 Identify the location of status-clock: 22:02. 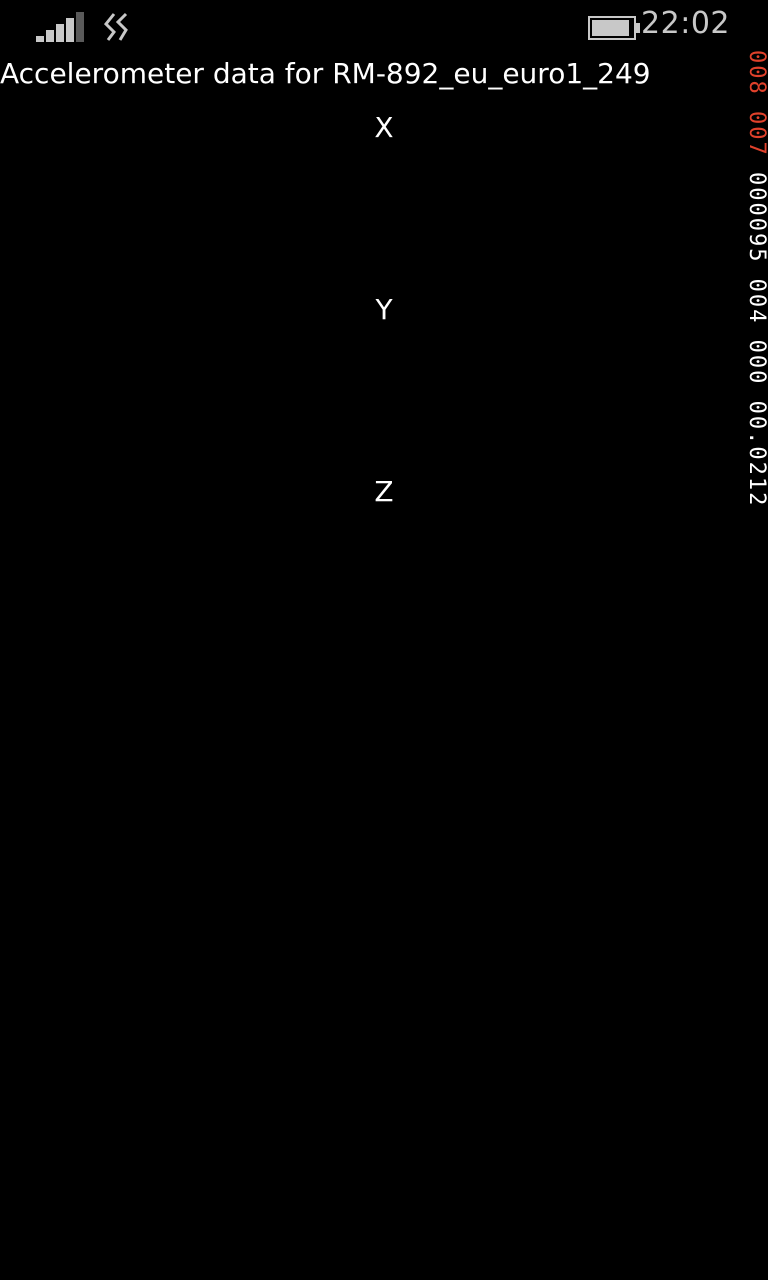
(685, 23).